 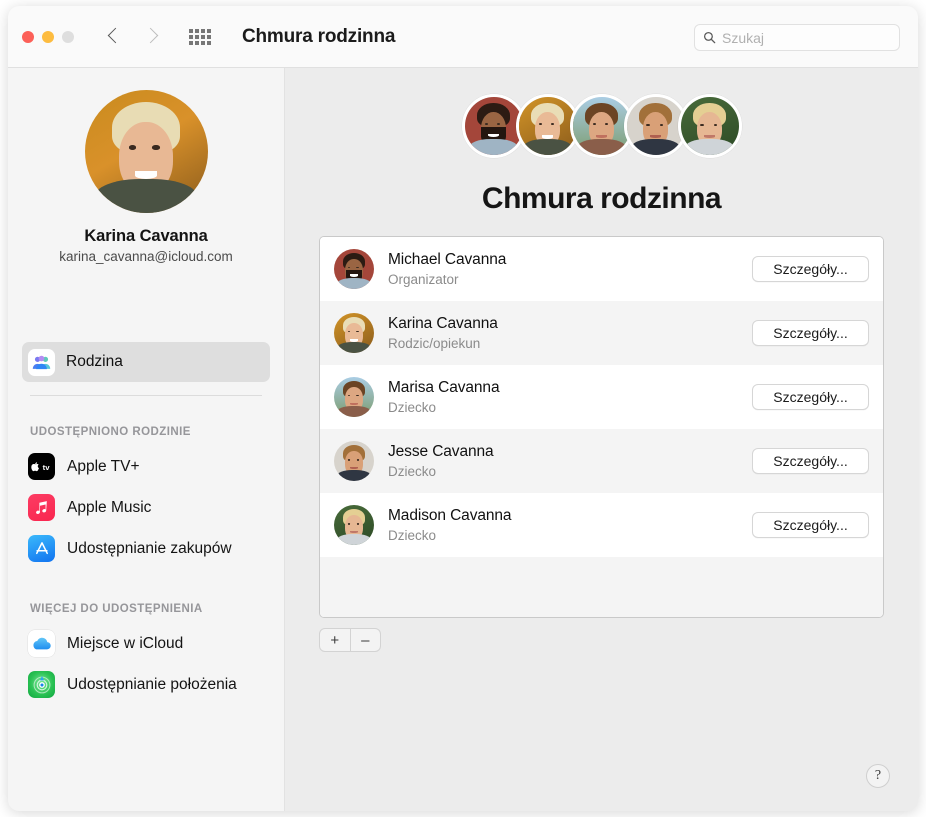 I want to click on show-all-grid-icon, so click(x=200, y=37).